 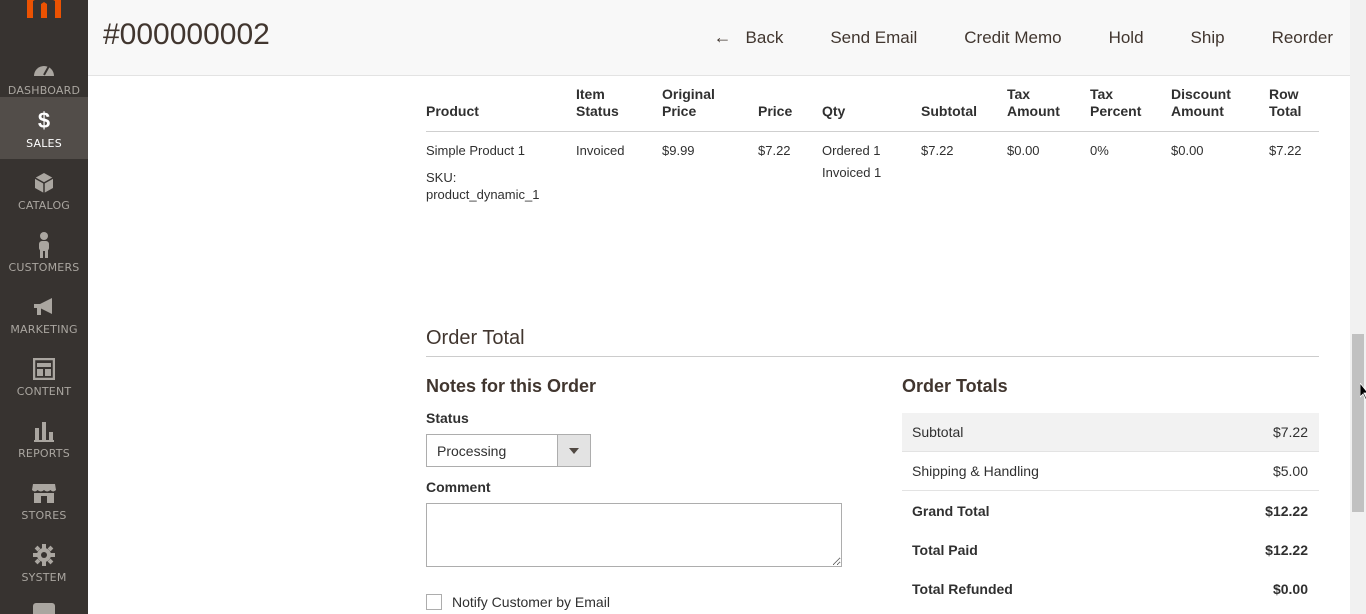 What do you see at coordinates (764, 37) in the screenshot?
I see `back-button-label: Back` at bounding box center [764, 37].